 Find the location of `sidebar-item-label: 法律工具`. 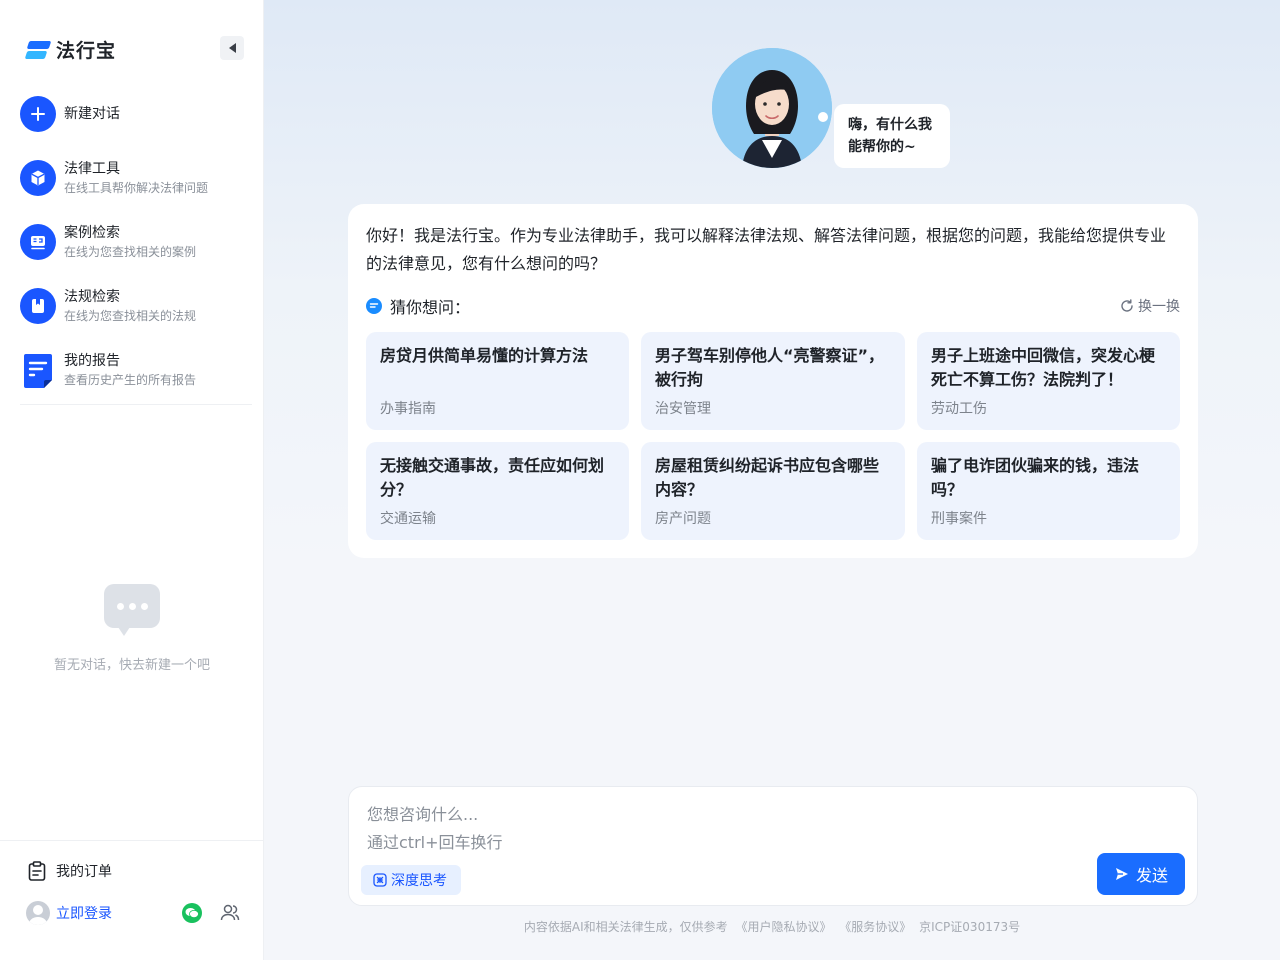

sidebar-item-label: 法律工具 is located at coordinates (92, 169).